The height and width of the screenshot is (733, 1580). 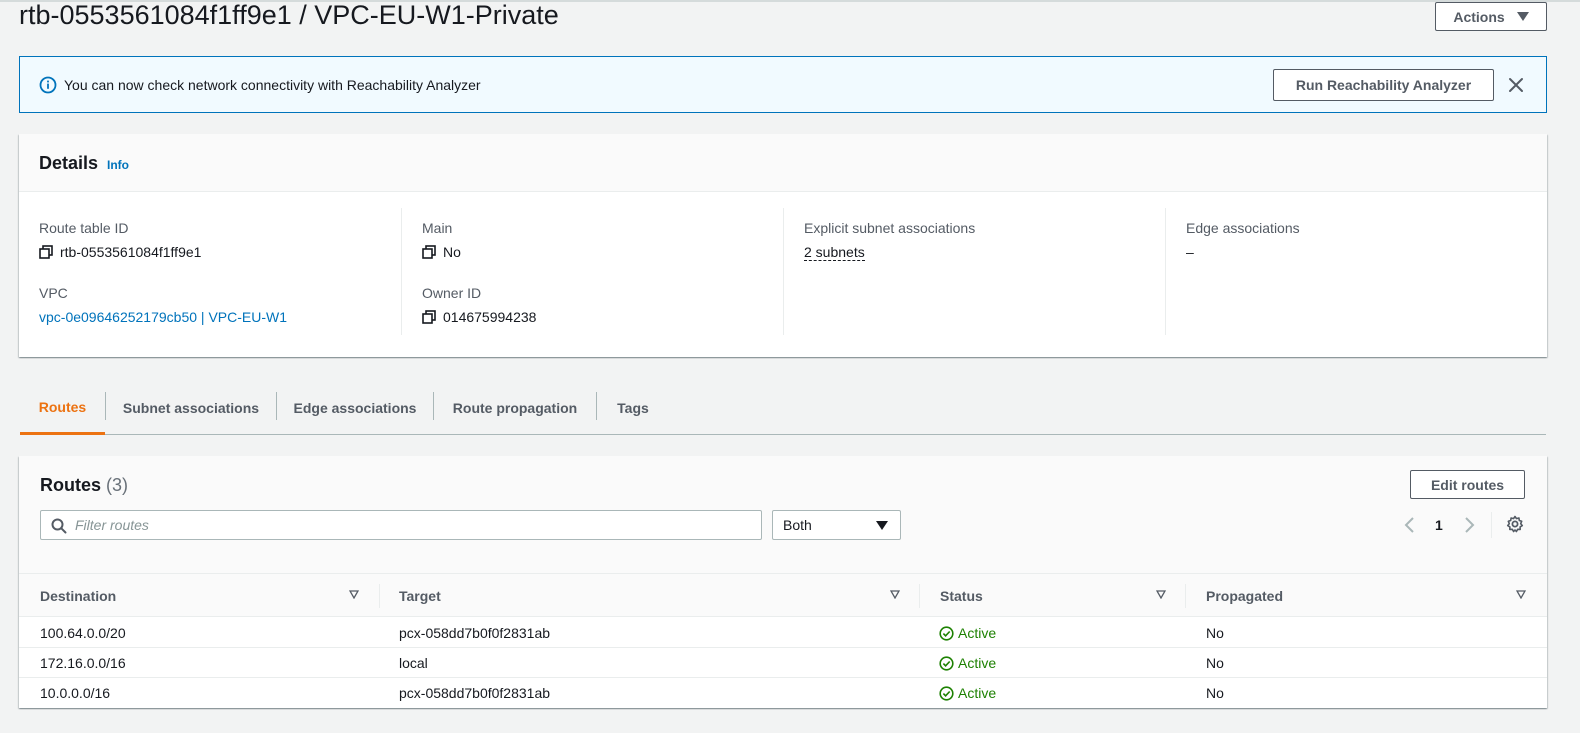 I want to click on table-row: 172.16.0.0/16 local Active No, so click(x=783, y=663).